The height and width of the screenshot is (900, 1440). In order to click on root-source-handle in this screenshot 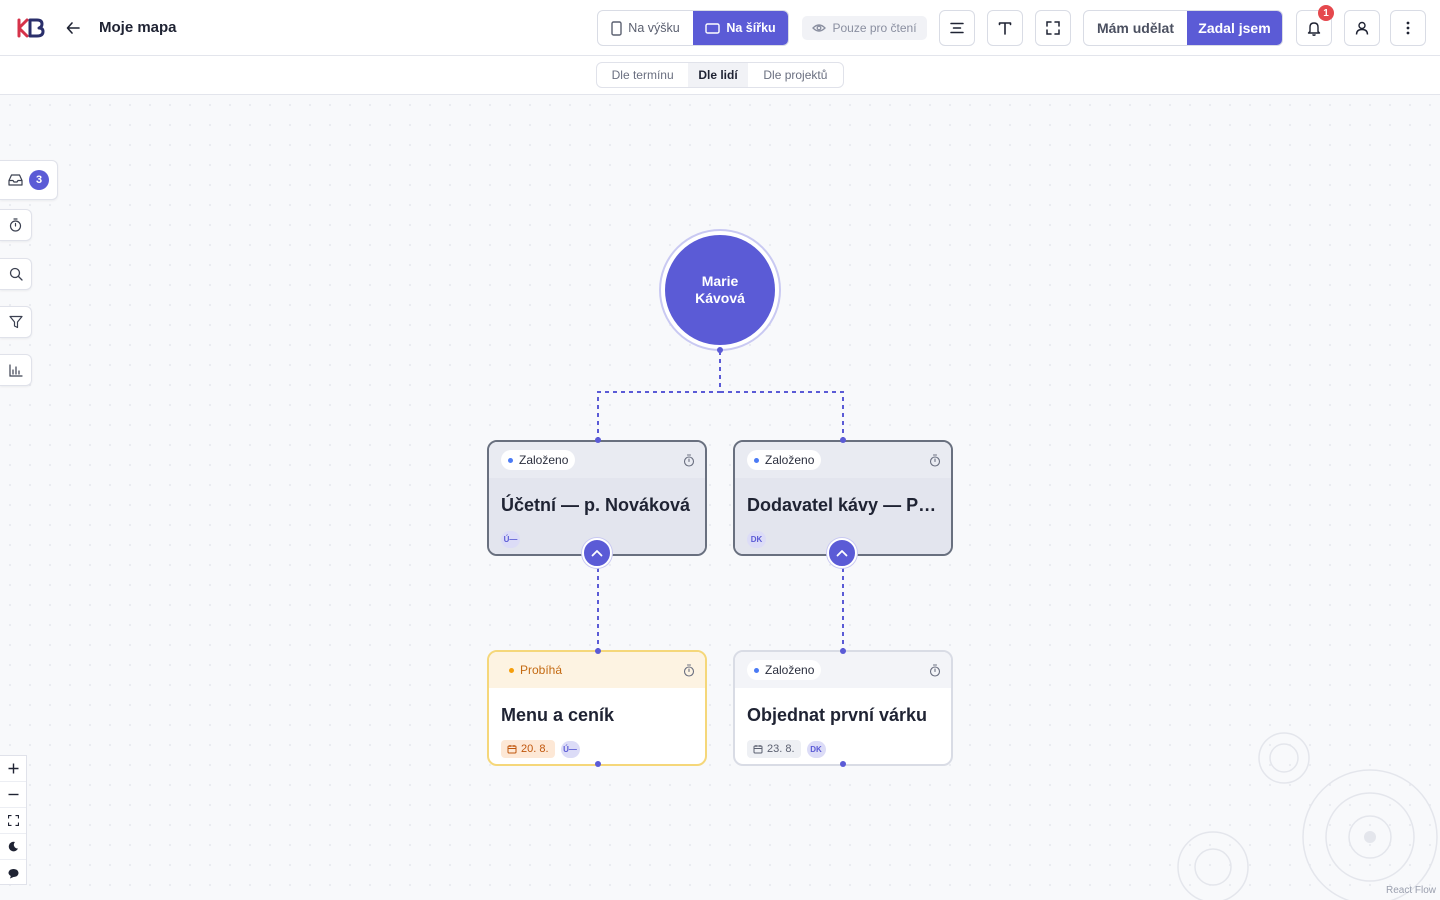, I will do `click(720, 350)`.